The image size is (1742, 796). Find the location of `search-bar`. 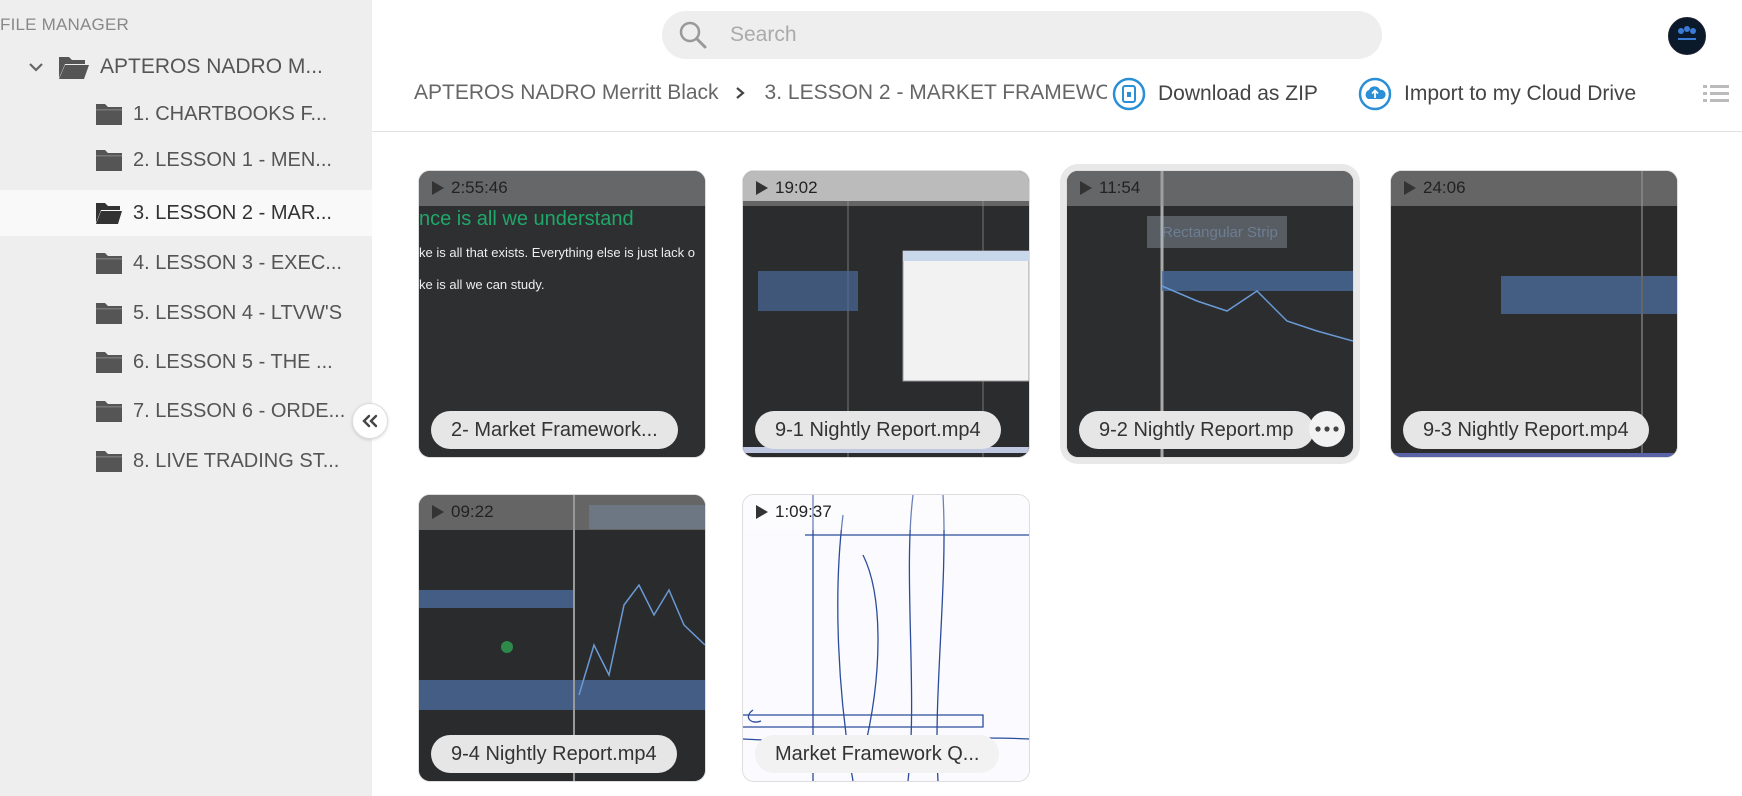

search-bar is located at coordinates (1022, 35).